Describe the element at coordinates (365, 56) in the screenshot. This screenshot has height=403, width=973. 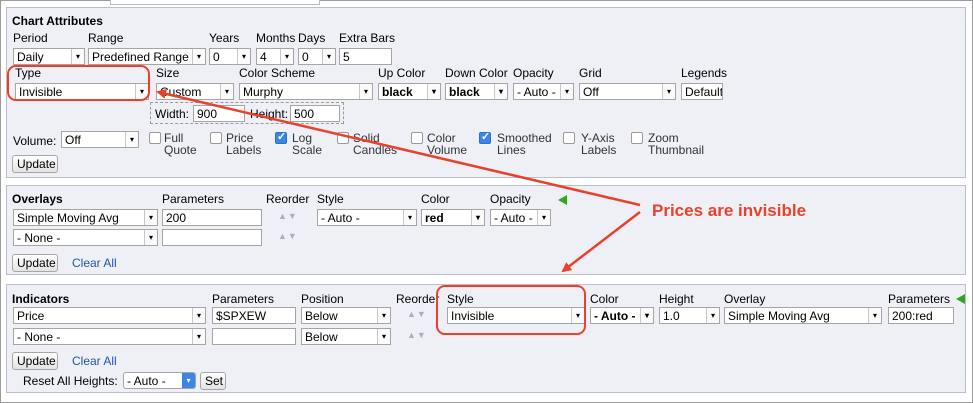
I see `extra-bars-input: 5` at that location.